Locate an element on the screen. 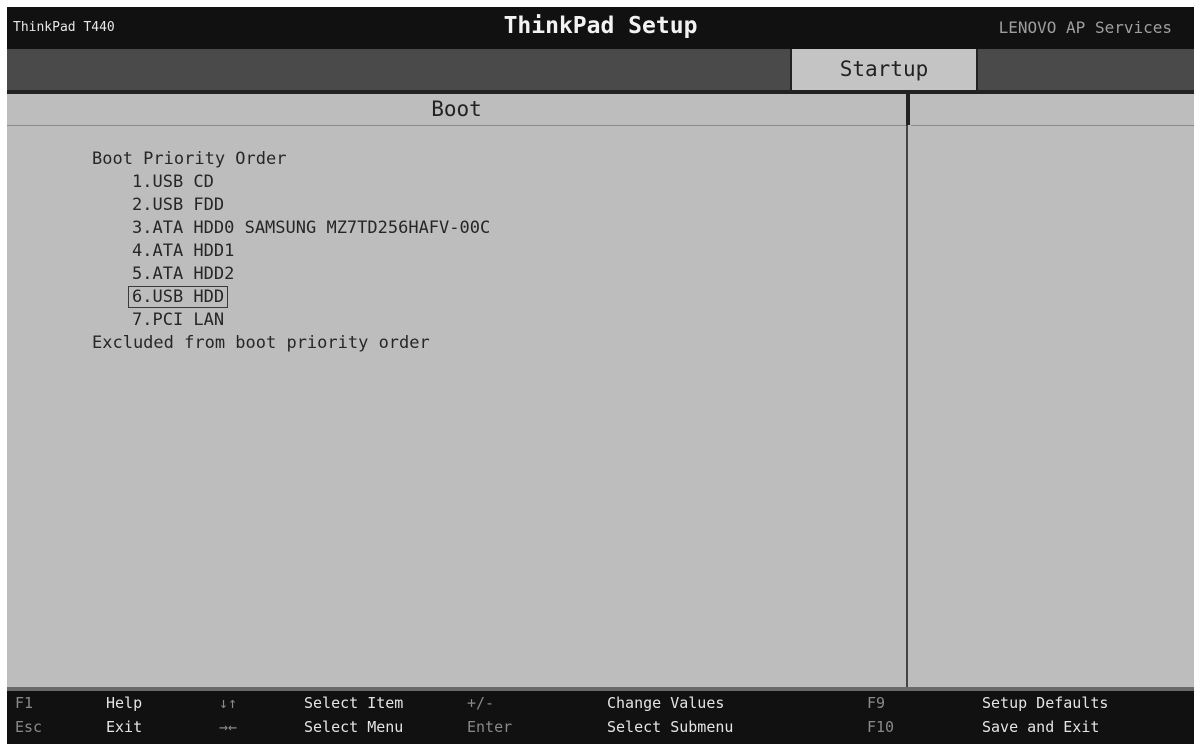 The image size is (1201, 744). tab-startup-label: Startup is located at coordinates (884, 69).